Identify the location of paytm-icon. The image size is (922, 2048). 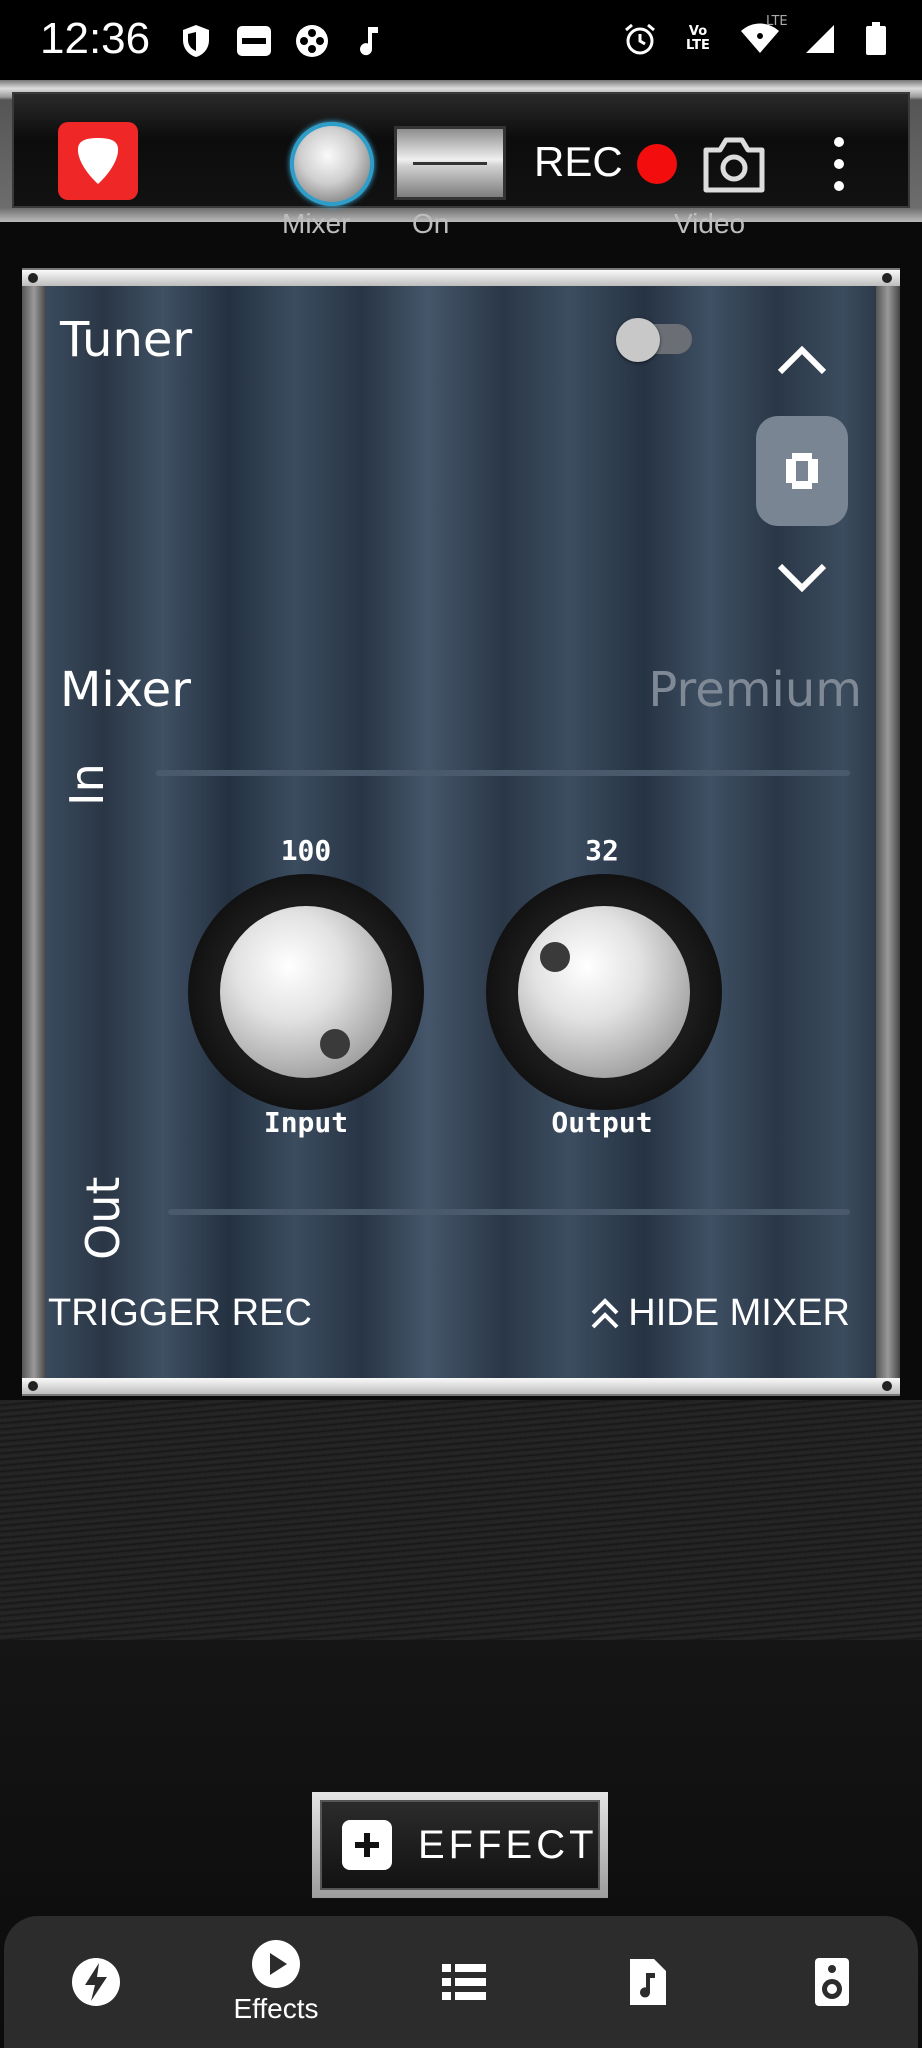
(254, 41).